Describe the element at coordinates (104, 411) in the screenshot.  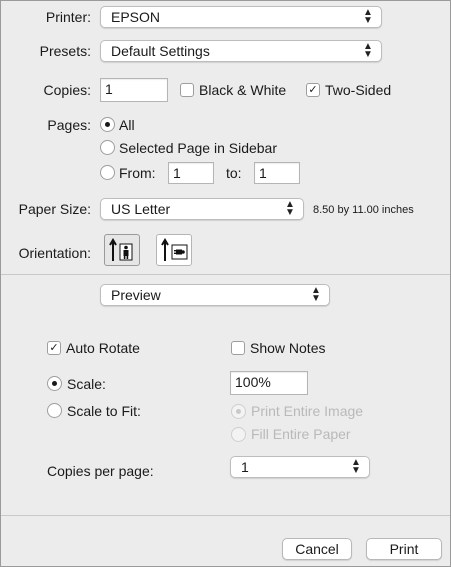
I see `scale-to-fit-label: Scale to Fit:` at that location.